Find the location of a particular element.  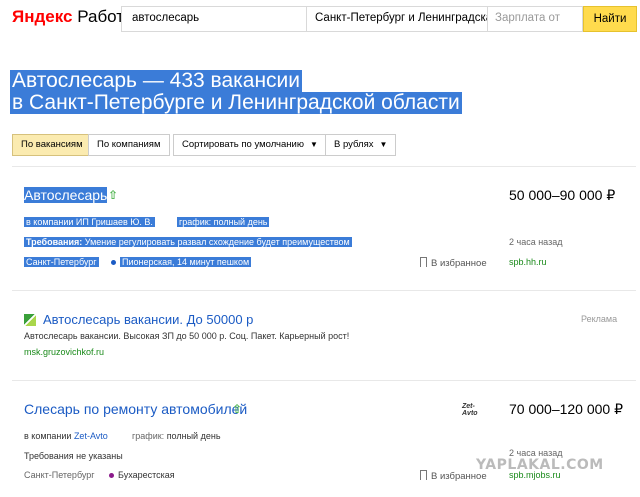

region-text: Санкт-Петербург и Ленинградская is located at coordinates (407, 18).